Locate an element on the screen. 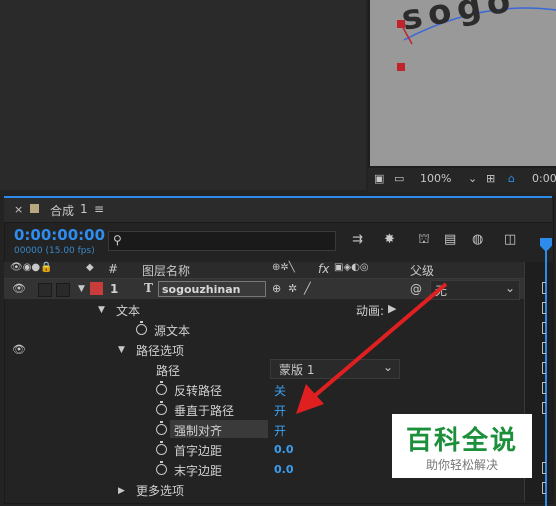  watermark-title: 百科全说 is located at coordinates (461, 441).